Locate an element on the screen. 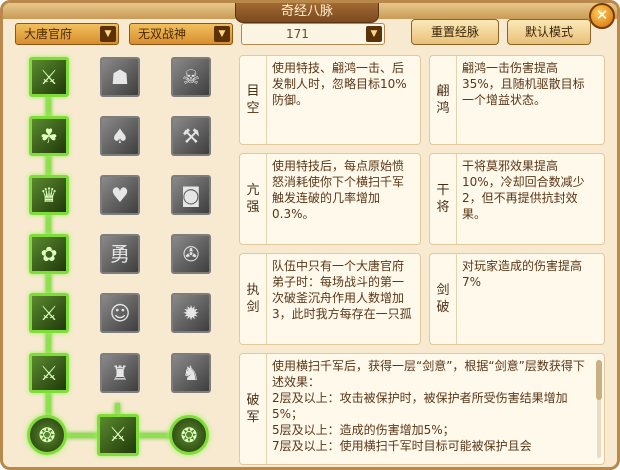  skill-node-r4-c3: ✇ is located at coordinates (191, 254).